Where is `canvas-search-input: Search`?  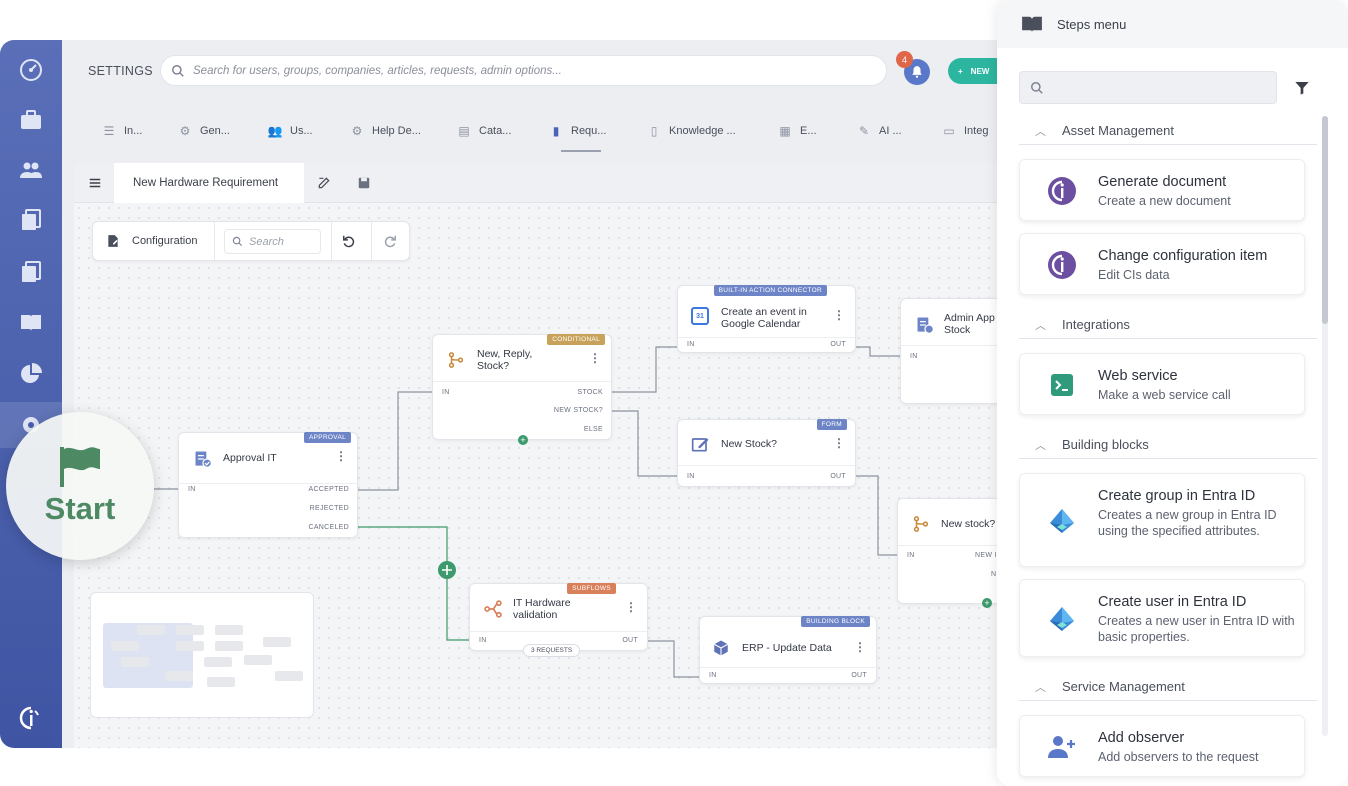 canvas-search-input: Search is located at coordinates (272, 241).